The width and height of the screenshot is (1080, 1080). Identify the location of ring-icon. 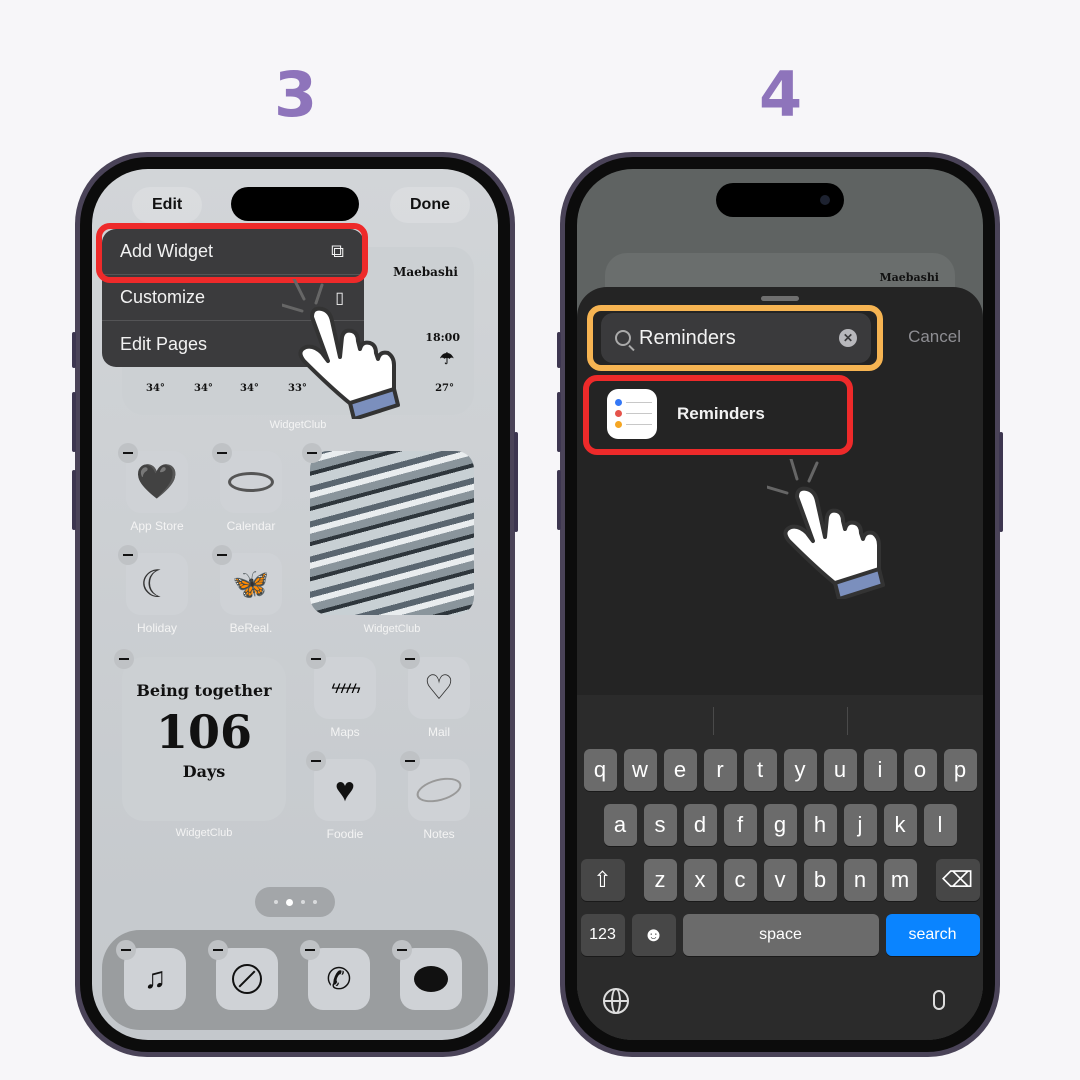
(251, 482).